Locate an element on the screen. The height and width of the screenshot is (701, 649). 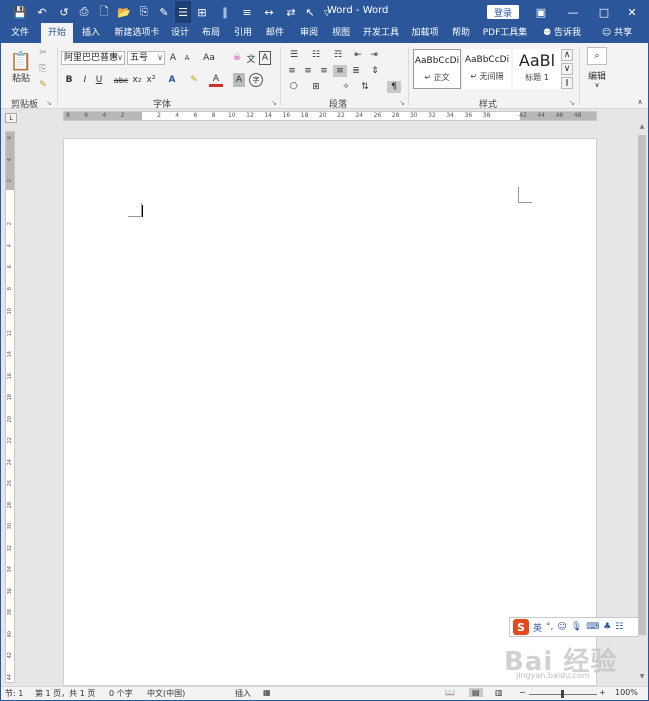
decrease-indent-icon: ⇤ is located at coordinates (358, 55).